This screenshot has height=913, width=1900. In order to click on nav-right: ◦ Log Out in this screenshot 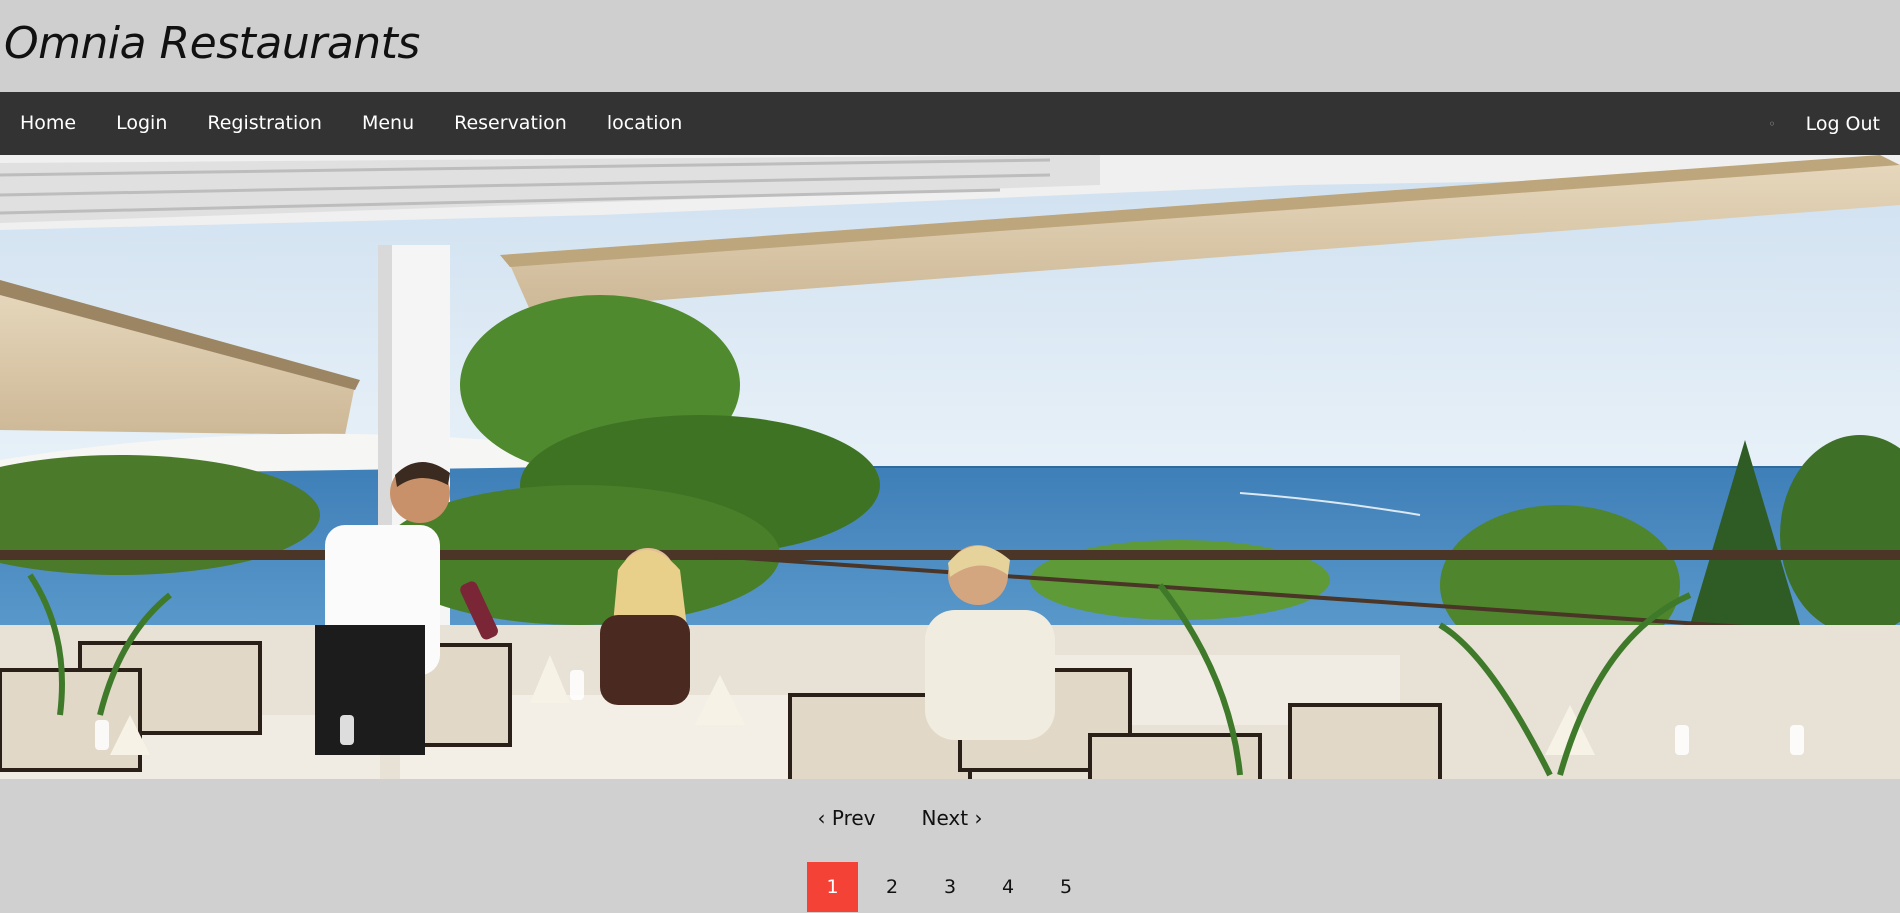, I will do `click(1834, 123)`.